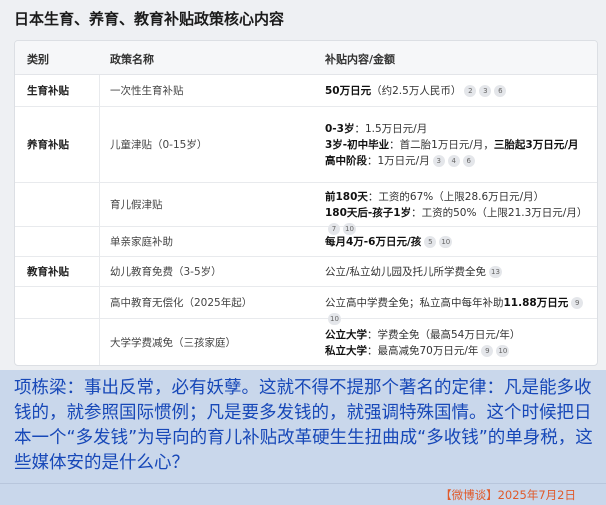 The image size is (606, 505). I want to click on row-content: 公立大学：学费全免（最高54万日元/年） 私立大学：最高减免70万日元/年 9 10, so click(422, 343).